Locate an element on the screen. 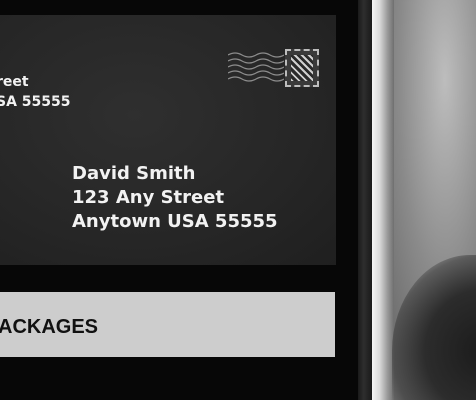  recipient-street: 123 Any Street is located at coordinates (148, 197).